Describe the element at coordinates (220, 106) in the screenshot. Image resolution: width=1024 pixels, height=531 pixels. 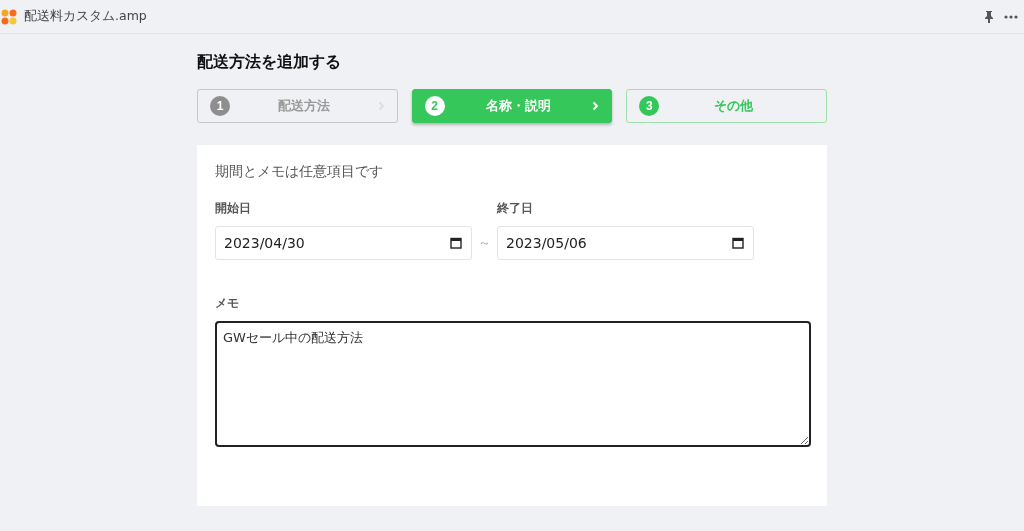
I see `step-number: 1` at that location.